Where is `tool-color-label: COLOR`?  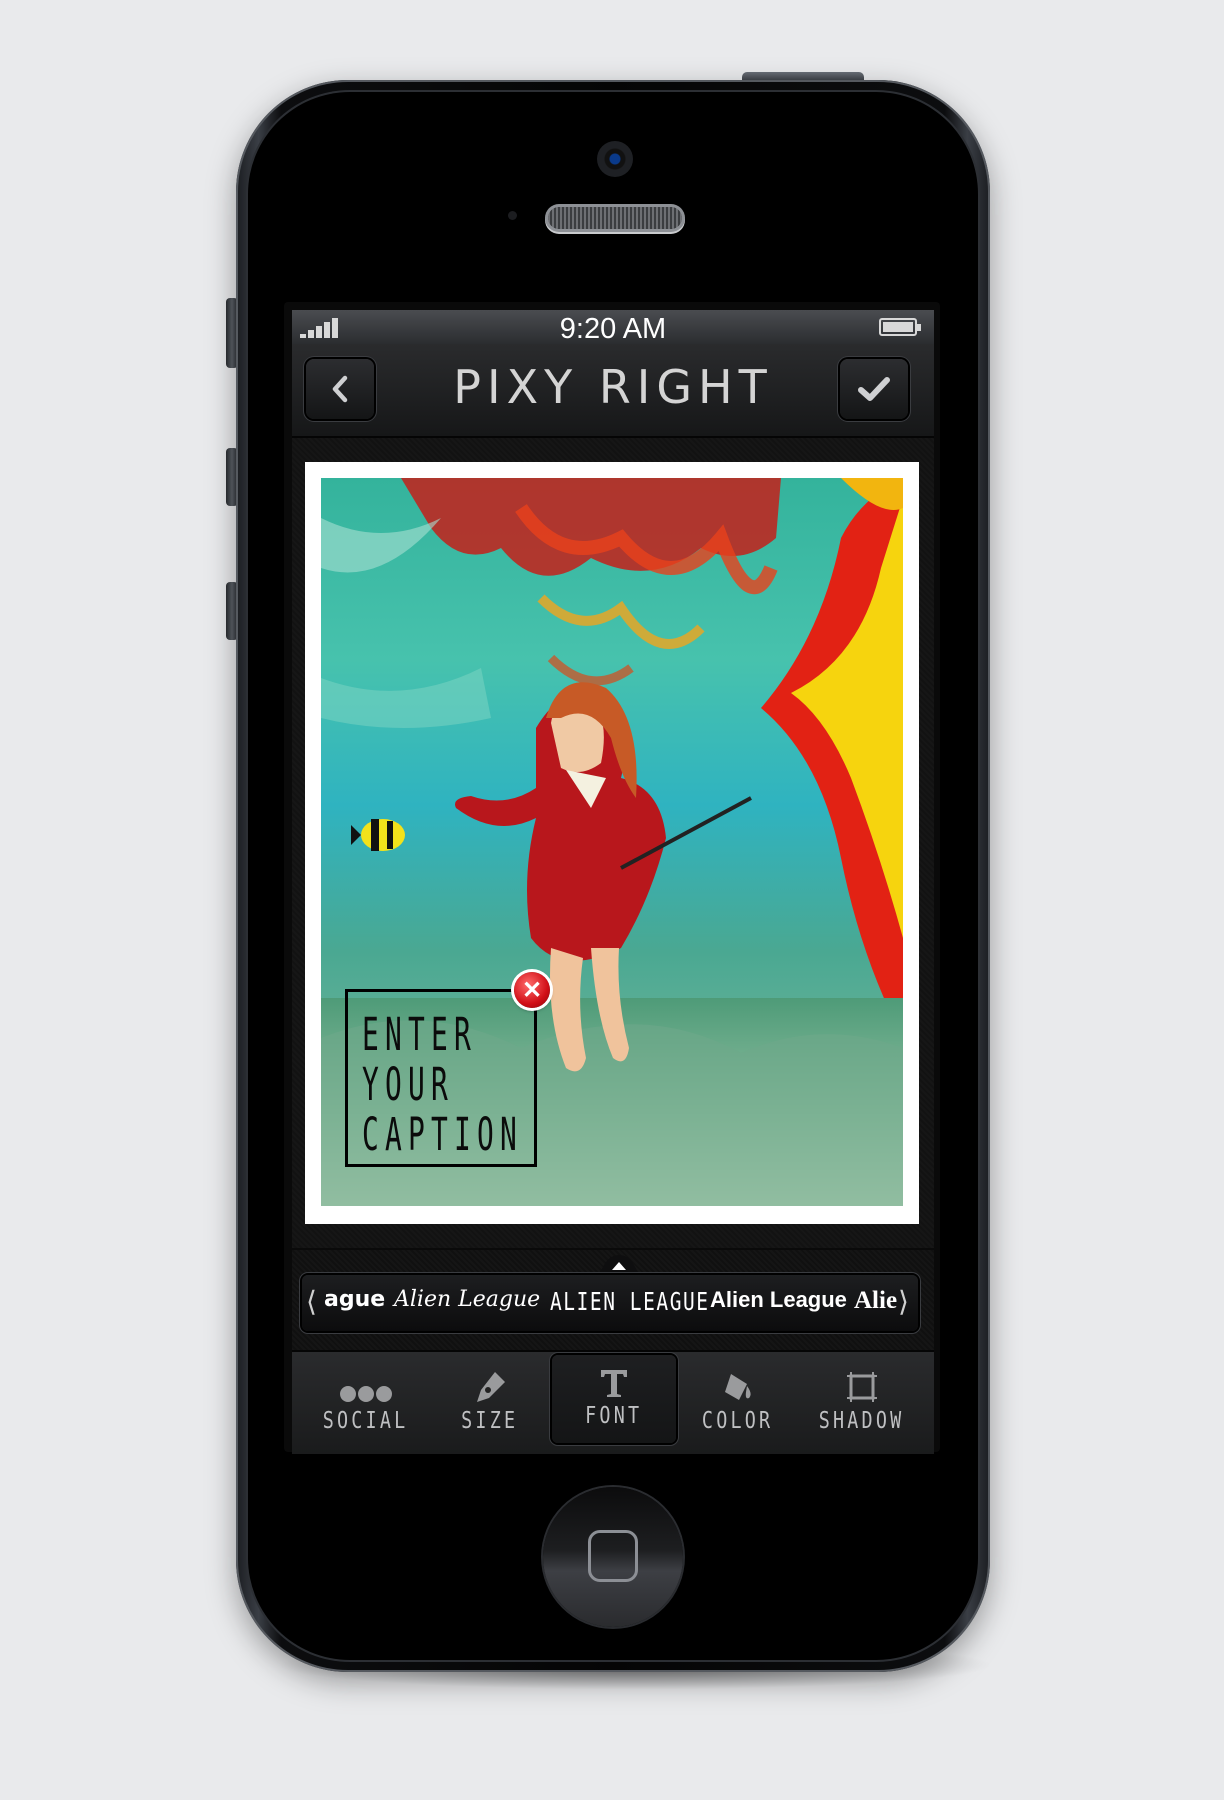
tool-color-label: COLOR is located at coordinates (738, 1421).